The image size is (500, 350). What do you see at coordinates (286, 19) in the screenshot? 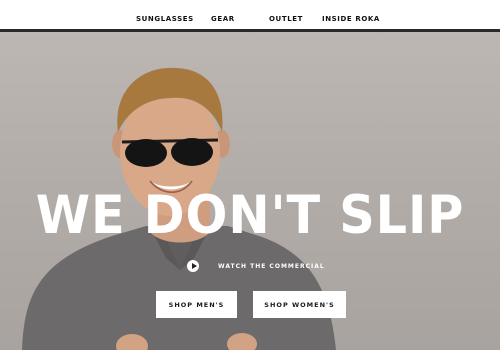
I see `nav-item-outlet: OUTLET` at bounding box center [286, 19].